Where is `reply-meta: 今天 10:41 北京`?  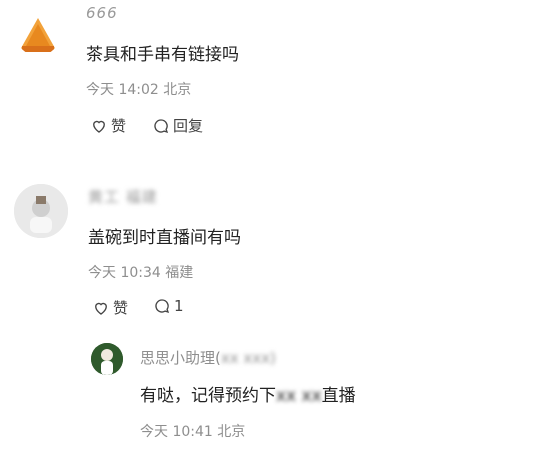 reply-meta: 今天 10:41 北京 is located at coordinates (193, 432).